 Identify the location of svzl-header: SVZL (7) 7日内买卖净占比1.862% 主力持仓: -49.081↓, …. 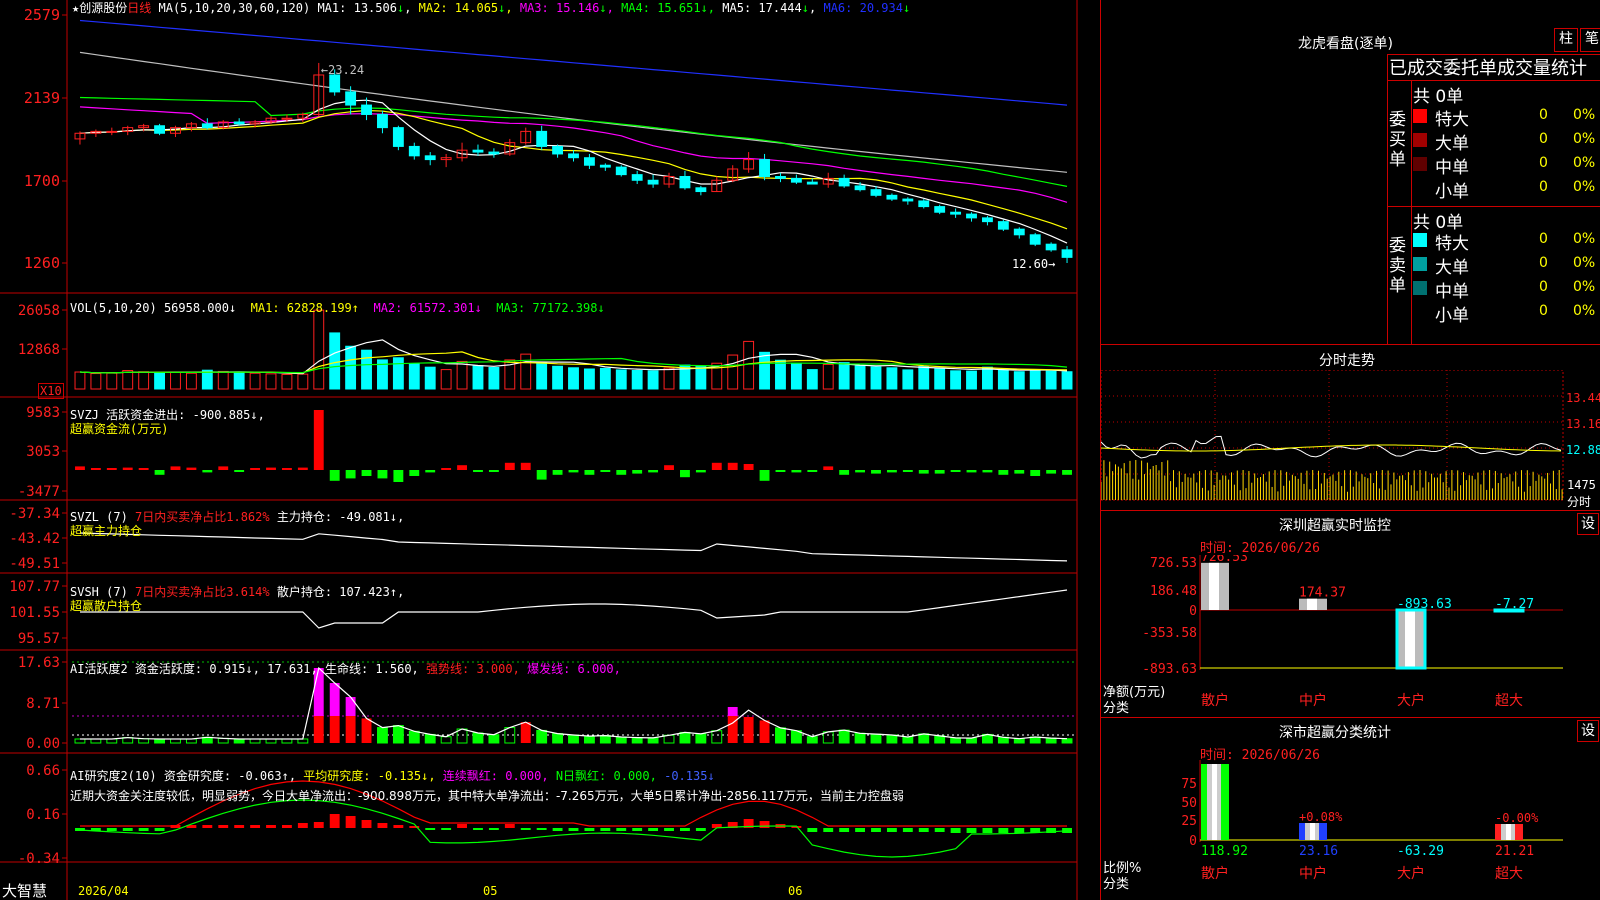
(237, 524).